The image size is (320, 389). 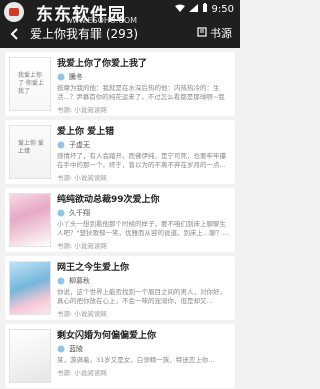 What do you see at coordinates (193, 9) in the screenshot?
I see `signal-icon` at bounding box center [193, 9].